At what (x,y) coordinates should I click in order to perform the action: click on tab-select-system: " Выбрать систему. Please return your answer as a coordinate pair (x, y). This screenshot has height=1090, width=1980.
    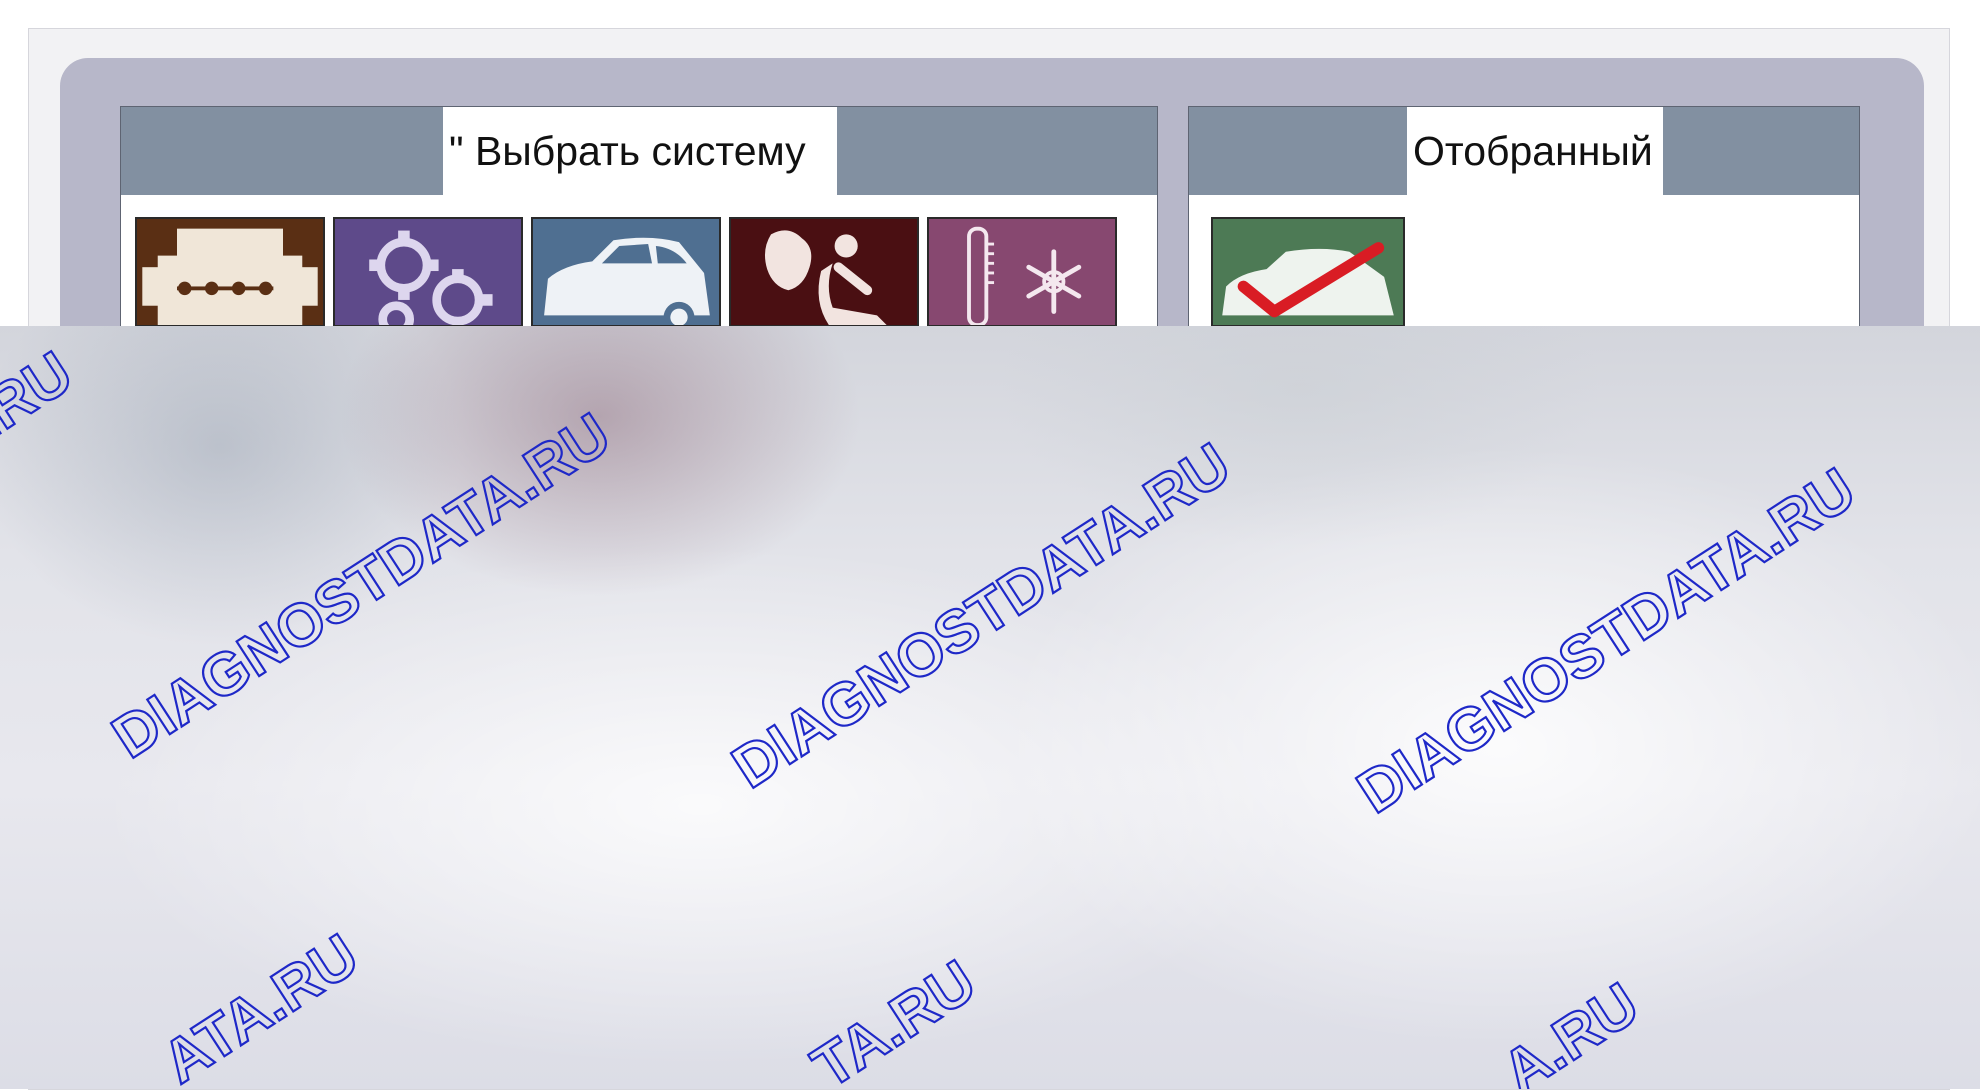
    Looking at the image, I should click on (640, 151).